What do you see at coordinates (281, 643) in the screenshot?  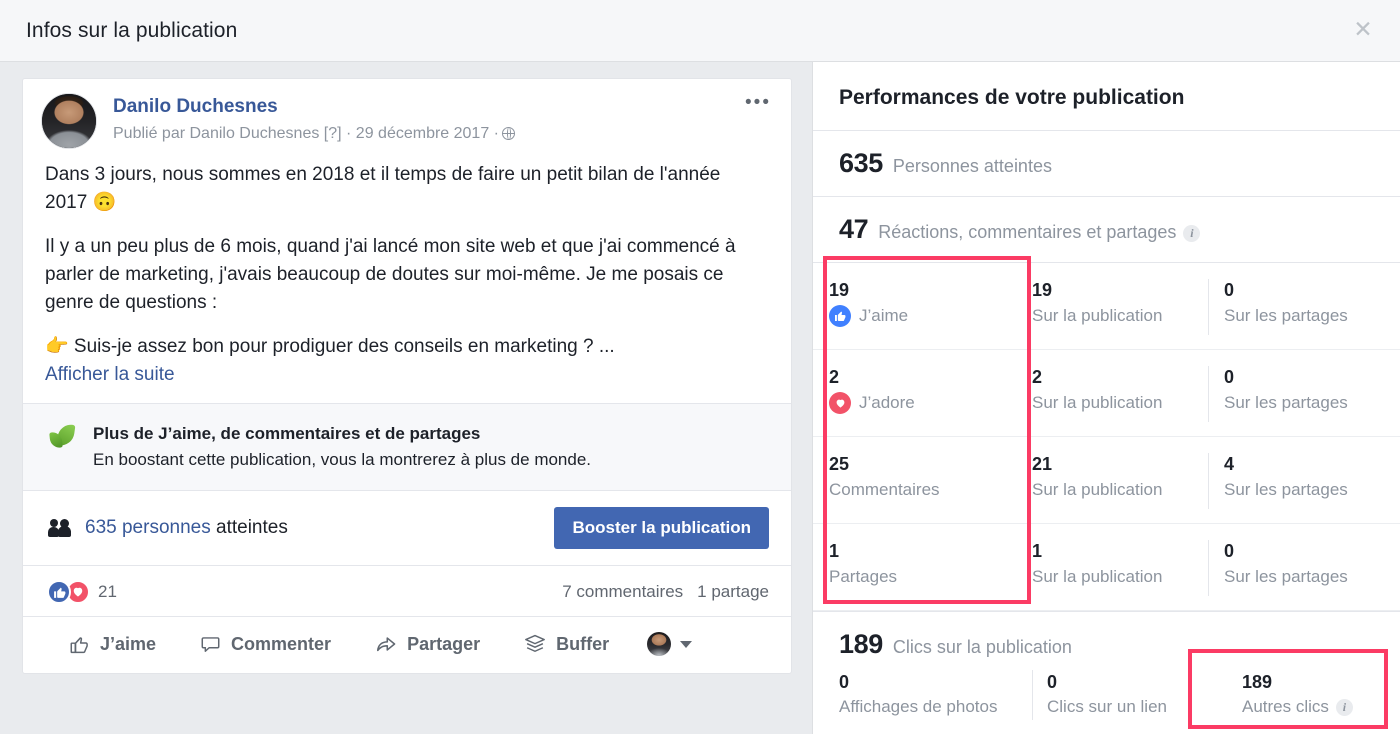 I see `comment-button-label: Commenter` at bounding box center [281, 643].